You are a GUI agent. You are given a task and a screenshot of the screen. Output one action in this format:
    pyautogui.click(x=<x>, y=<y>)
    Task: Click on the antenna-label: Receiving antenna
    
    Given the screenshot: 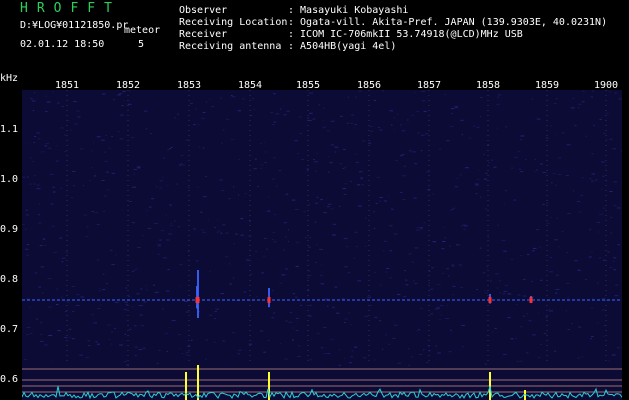 What is the action you would take?
    pyautogui.click(x=230, y=46)
    